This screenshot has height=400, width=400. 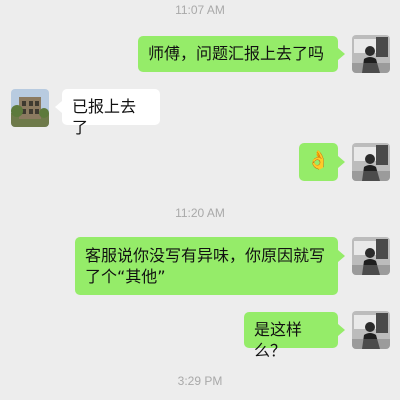 I want to click on message-bubble-outgoing: 师傅，问题汇报上去了吗, so click(x=238, y=54).